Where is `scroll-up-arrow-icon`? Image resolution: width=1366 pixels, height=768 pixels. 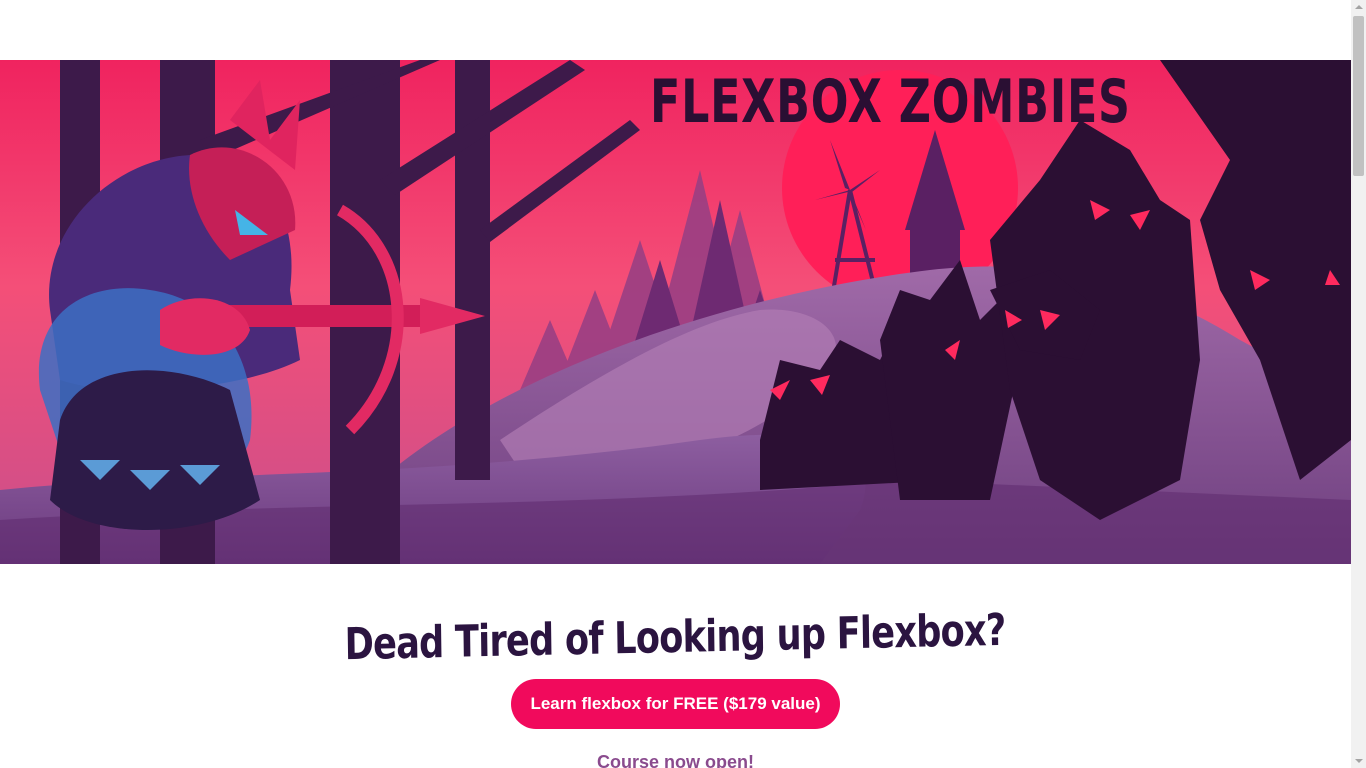
scroll-up-arrow-icon is located at coordinates (1358, 7).